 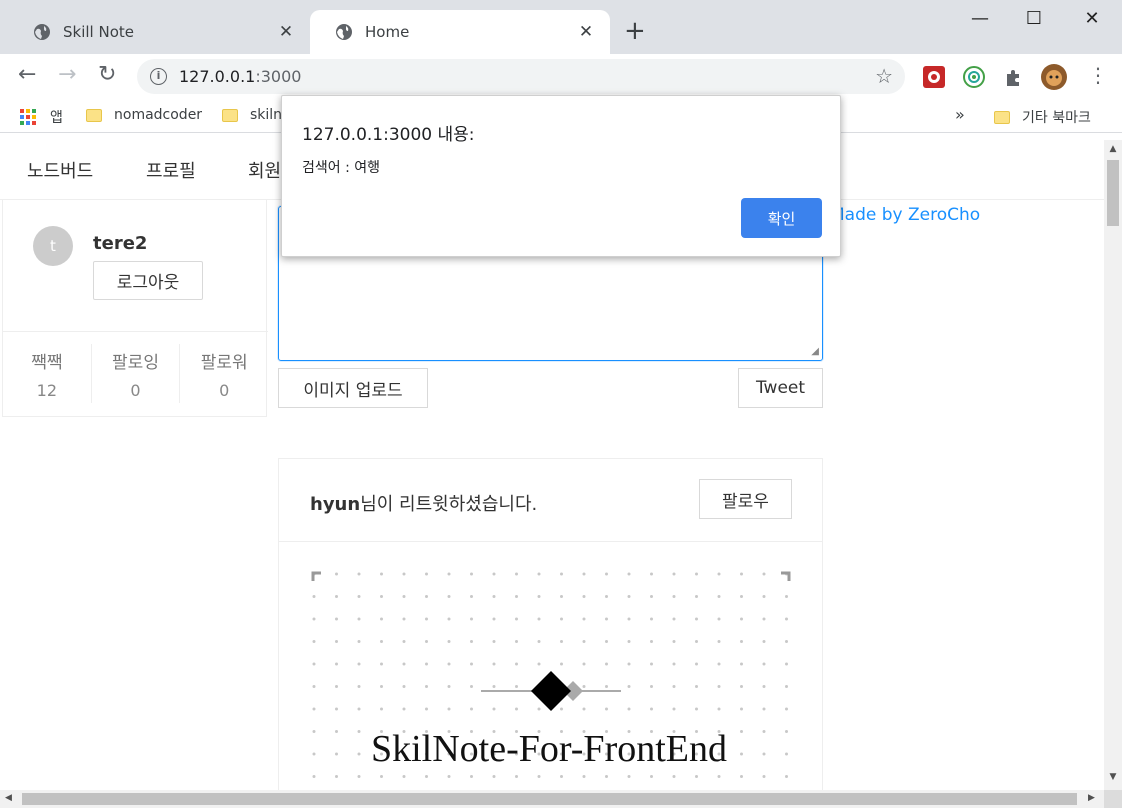 I want to click on post-image: SkilNote-For-FrontEnd, so click(x=551, y=680).